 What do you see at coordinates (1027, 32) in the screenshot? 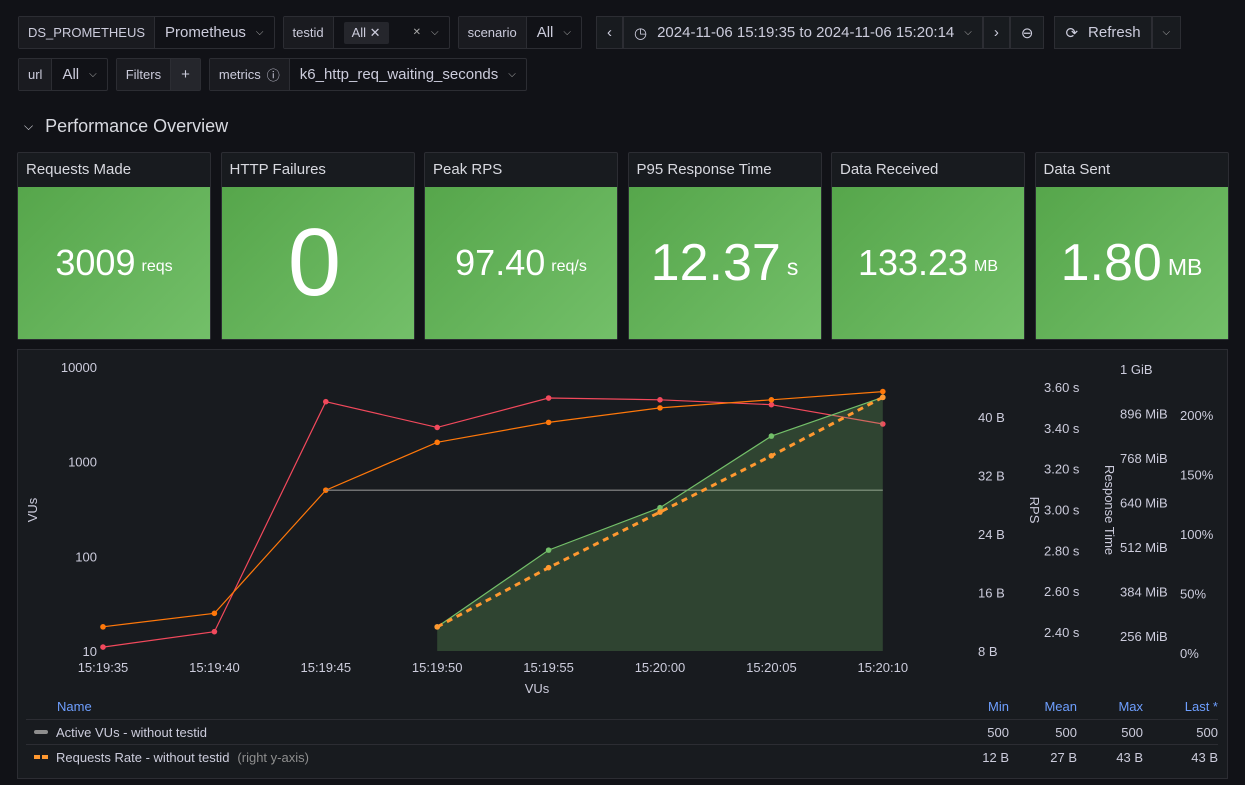
I see `zoom-out-button: ⊖` at bounding box center [1027, 32].